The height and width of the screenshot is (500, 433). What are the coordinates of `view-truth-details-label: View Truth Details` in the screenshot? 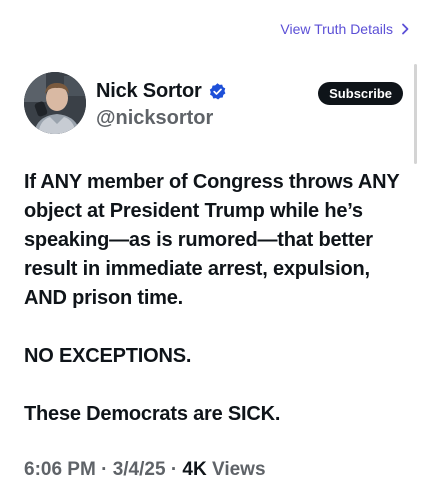 It's located at (336, 29).